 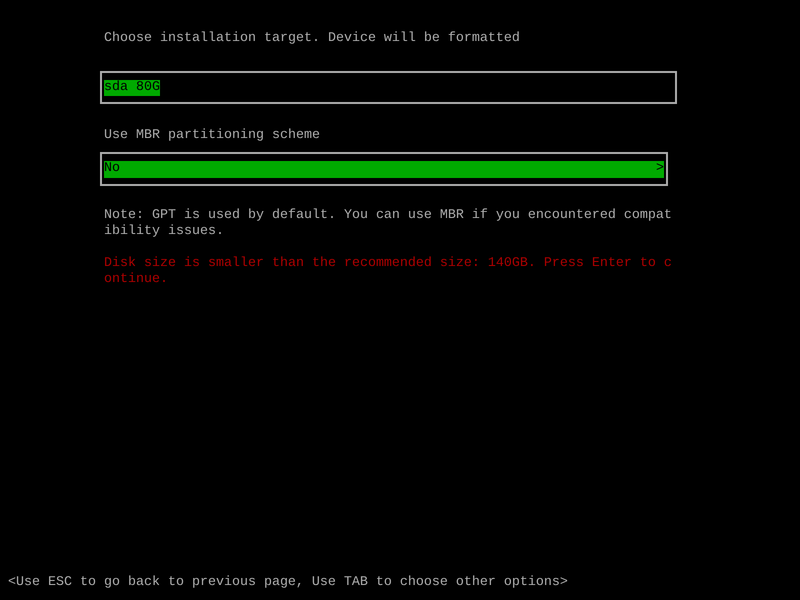 I want to click on mbr-select: No >, so click(x=384, y=169).